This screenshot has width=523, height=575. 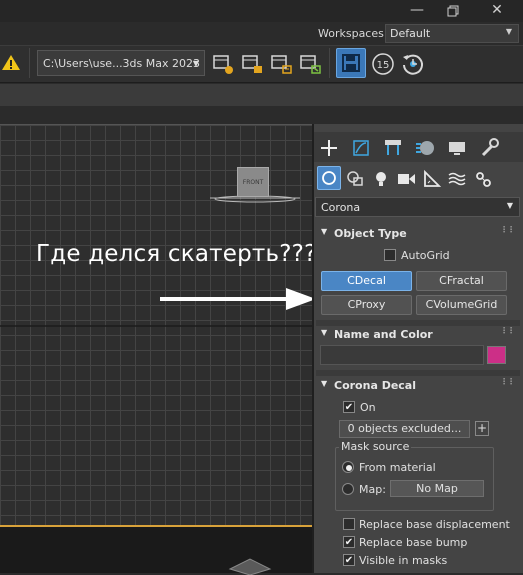 I want to click on object-type-rollout-header: ▼ Object Type ⋮⋮, so click(x=418, y=234).